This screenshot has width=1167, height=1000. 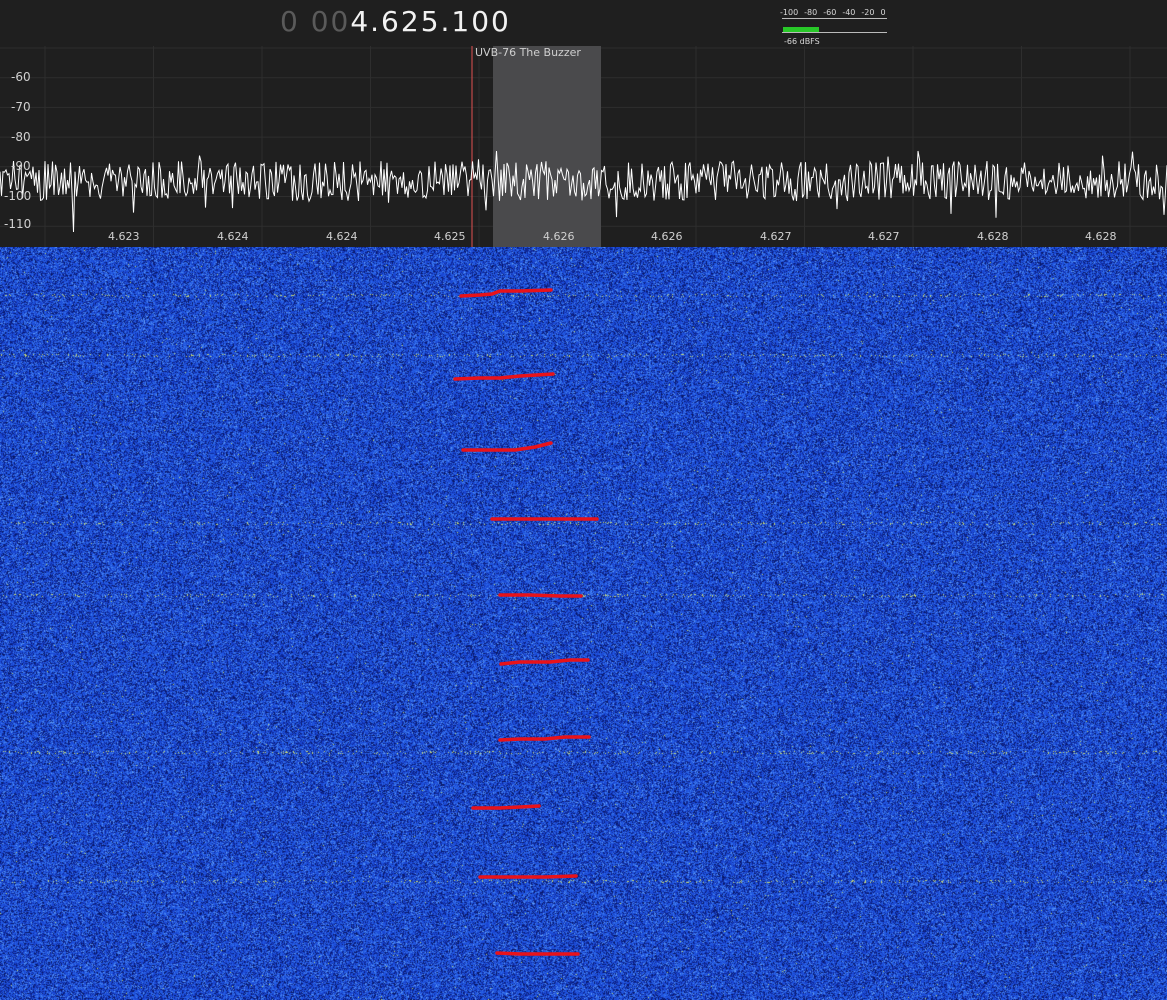 I want to click on meter-scale: -100 -80 -60 -40 -20 0, so click(x=834, y=12).